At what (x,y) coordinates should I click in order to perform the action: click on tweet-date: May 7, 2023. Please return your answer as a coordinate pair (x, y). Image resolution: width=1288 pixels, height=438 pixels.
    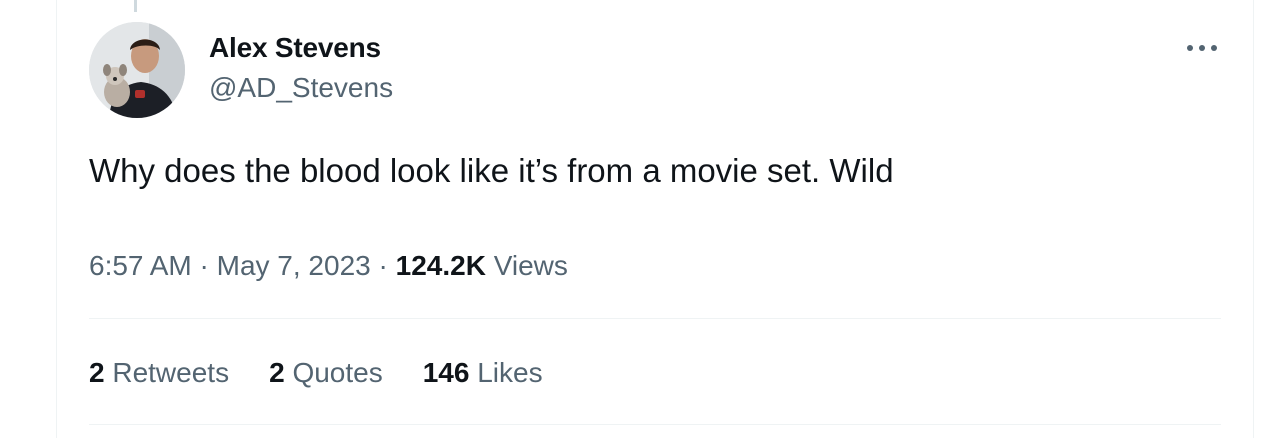
    Looking at the image, I should click on (294, 265).